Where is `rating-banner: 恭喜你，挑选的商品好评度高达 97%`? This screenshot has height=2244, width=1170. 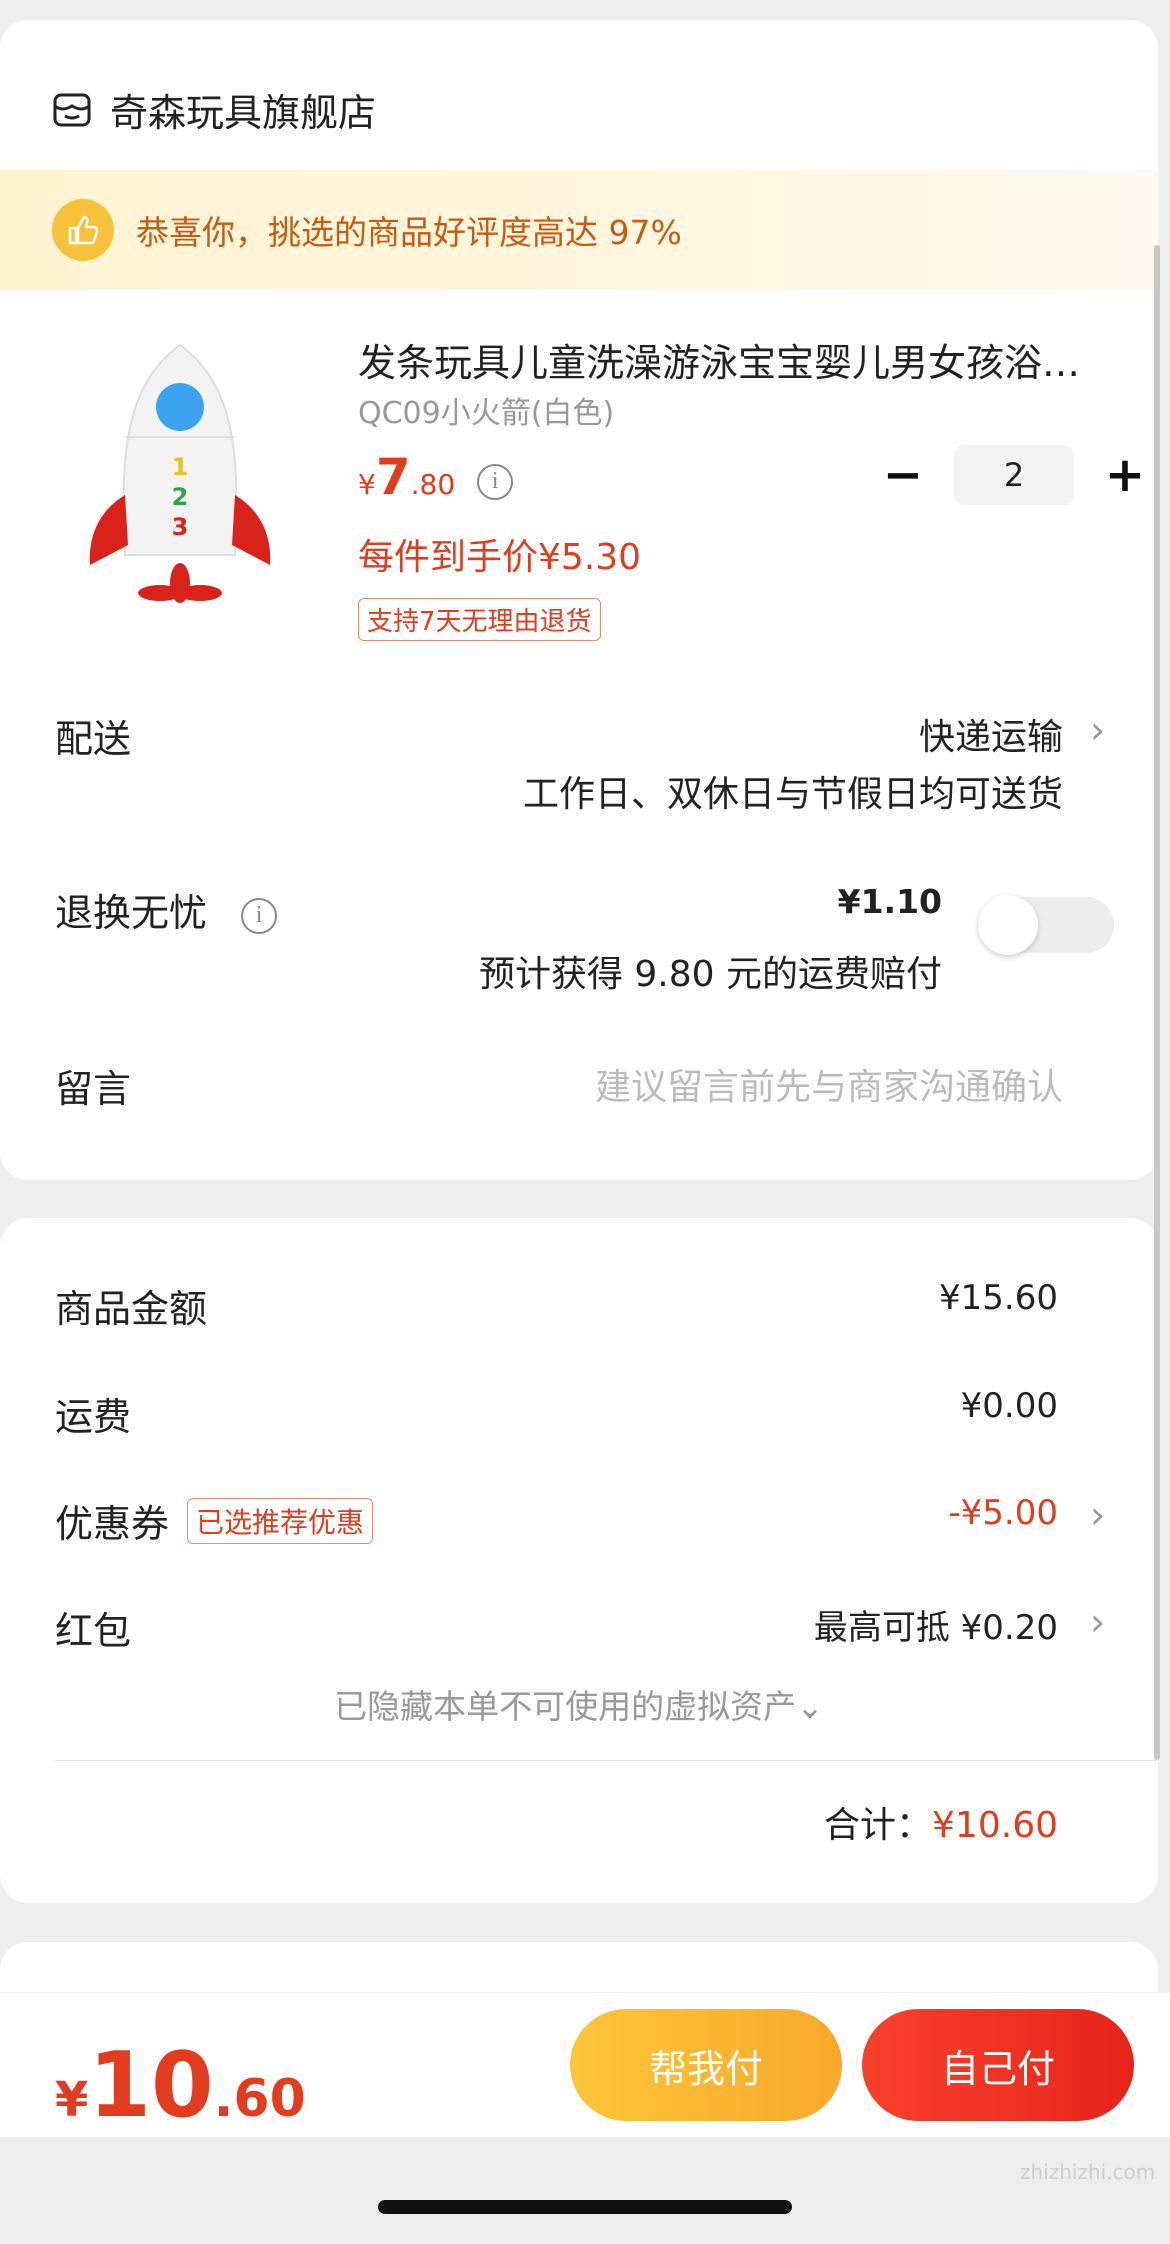
rating-banner: 恭喜你，挑选的商品好评度高达 97% is located at coordinates (579, 230).